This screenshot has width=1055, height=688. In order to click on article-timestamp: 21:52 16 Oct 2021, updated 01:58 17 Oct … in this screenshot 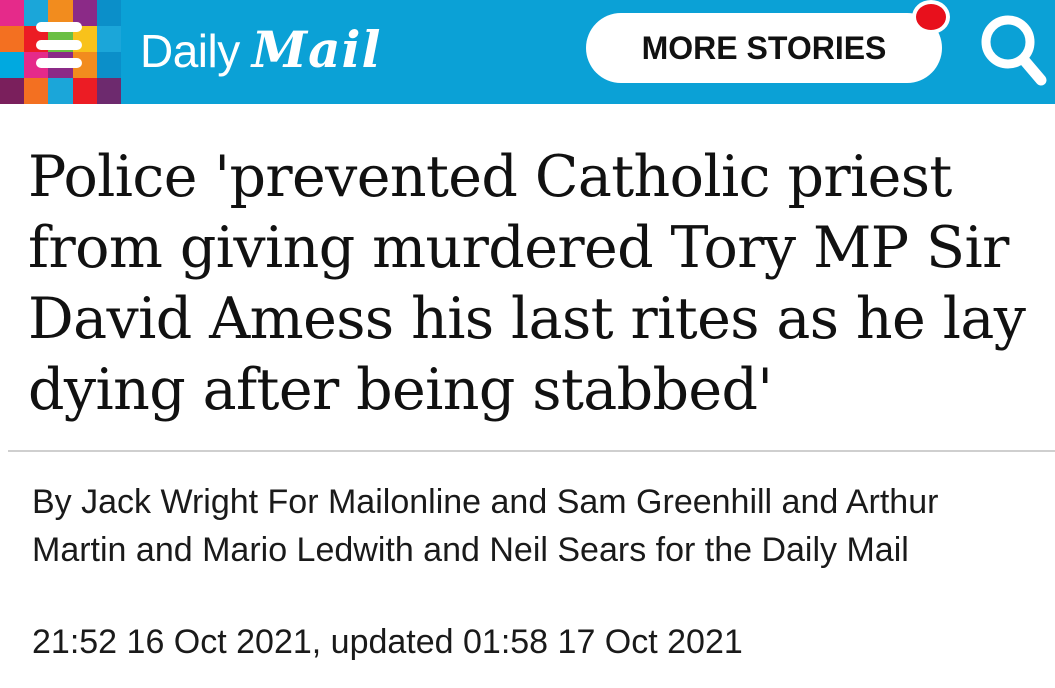, I will do `click(387, 642)`.